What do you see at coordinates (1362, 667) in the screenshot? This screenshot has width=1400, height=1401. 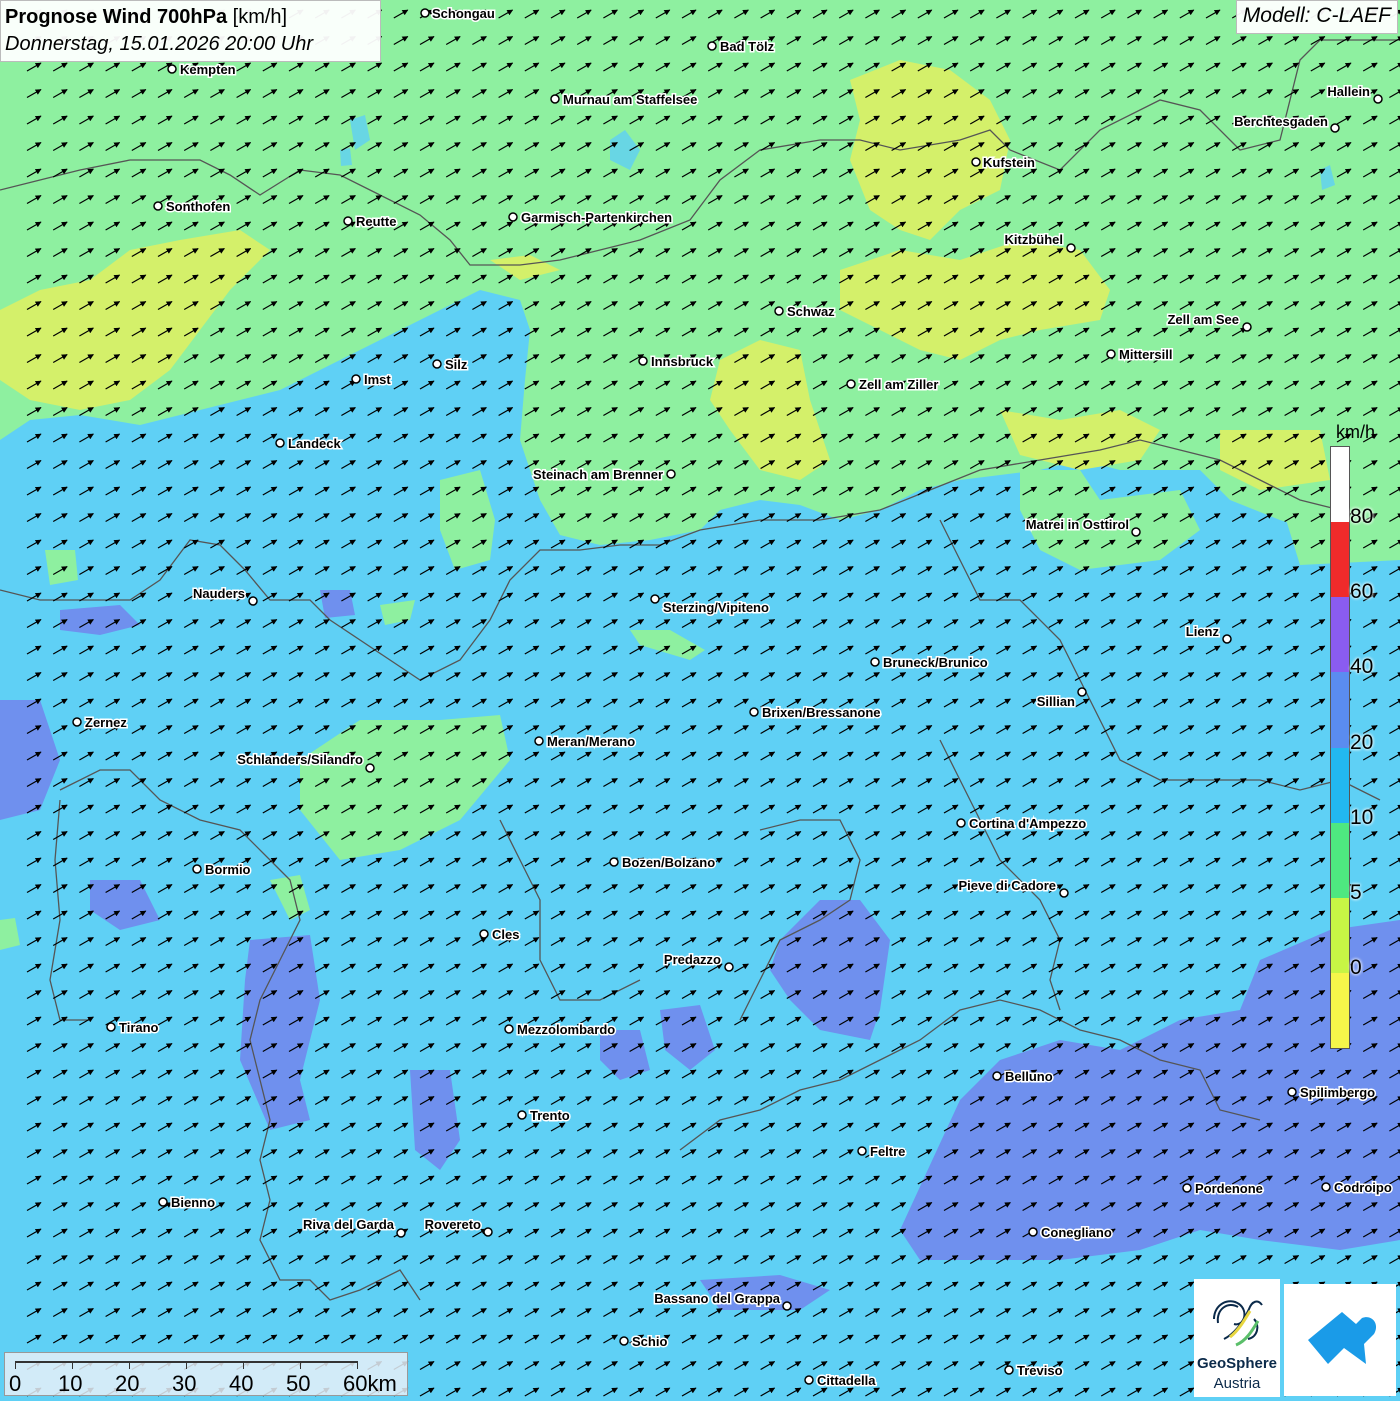 I see `legend-tick-label: 40` at bounding box center [1362, 667].